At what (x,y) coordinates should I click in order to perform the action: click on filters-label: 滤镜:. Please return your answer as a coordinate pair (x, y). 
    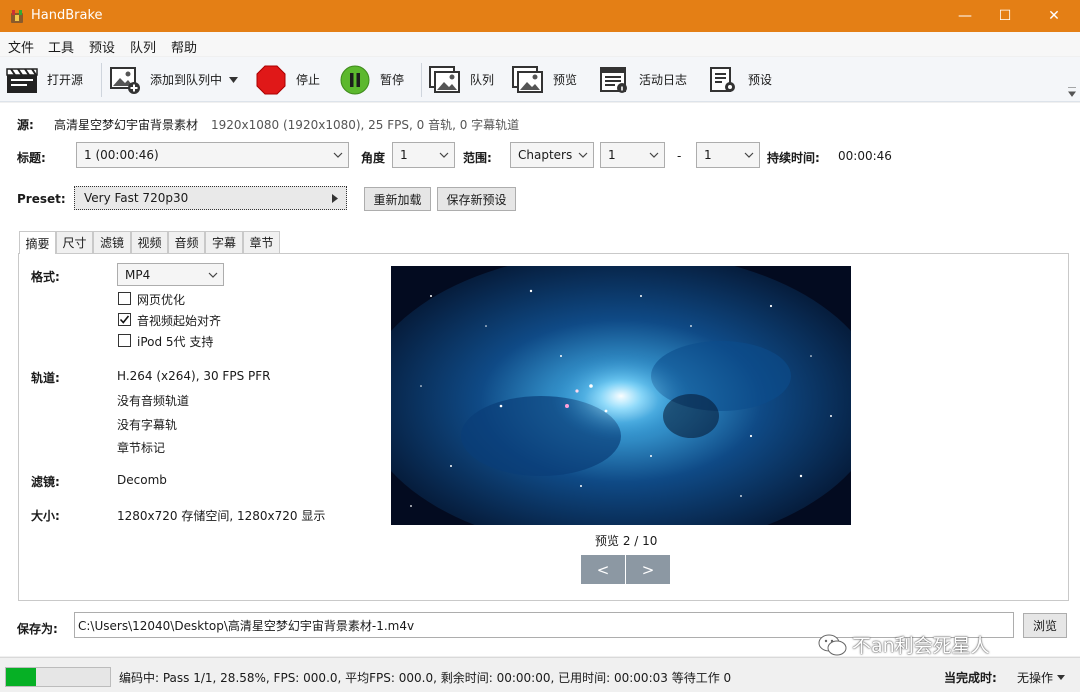
    Looking at the image, I should click on (45, 482).